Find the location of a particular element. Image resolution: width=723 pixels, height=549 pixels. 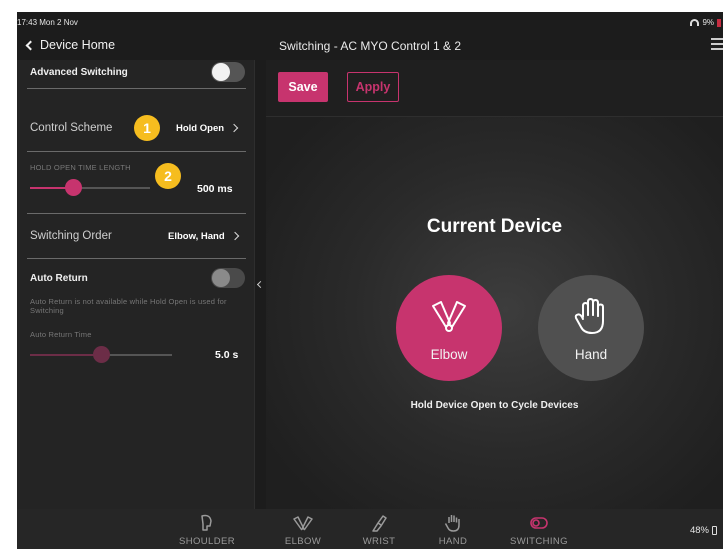

status-time: 17:43 Mon 2 Nov is located at coordinates (47, 22).